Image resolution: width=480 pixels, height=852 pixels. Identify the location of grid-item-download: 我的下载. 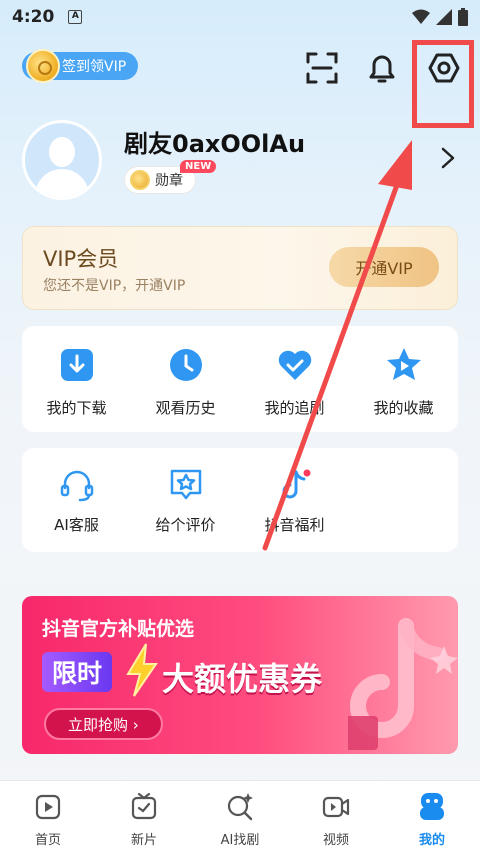
(76, 379).